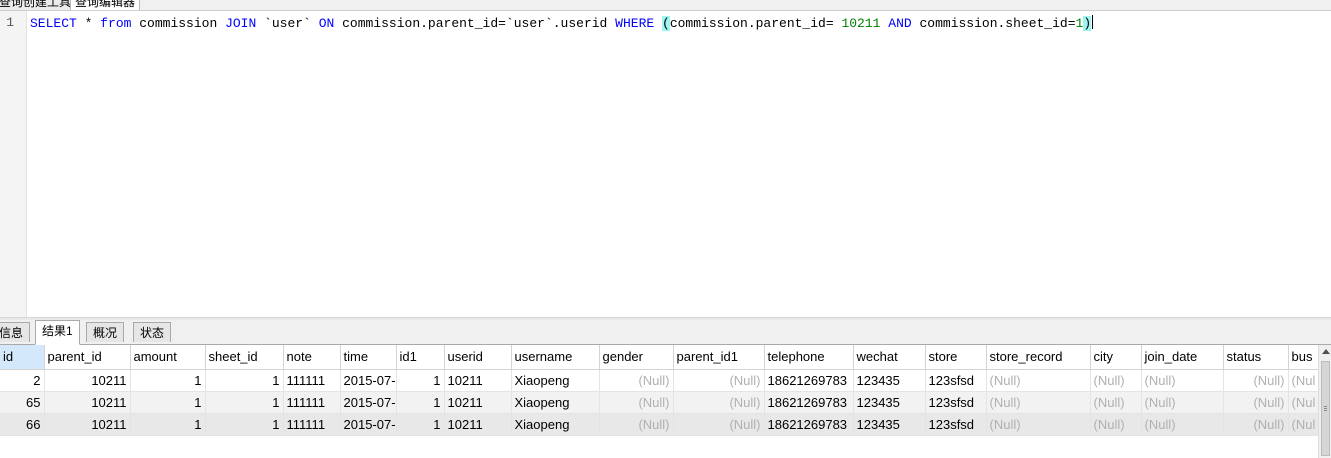 The image size is (1331, 458). I want to click on column-header-telephone: telephone, so click(809, 357).